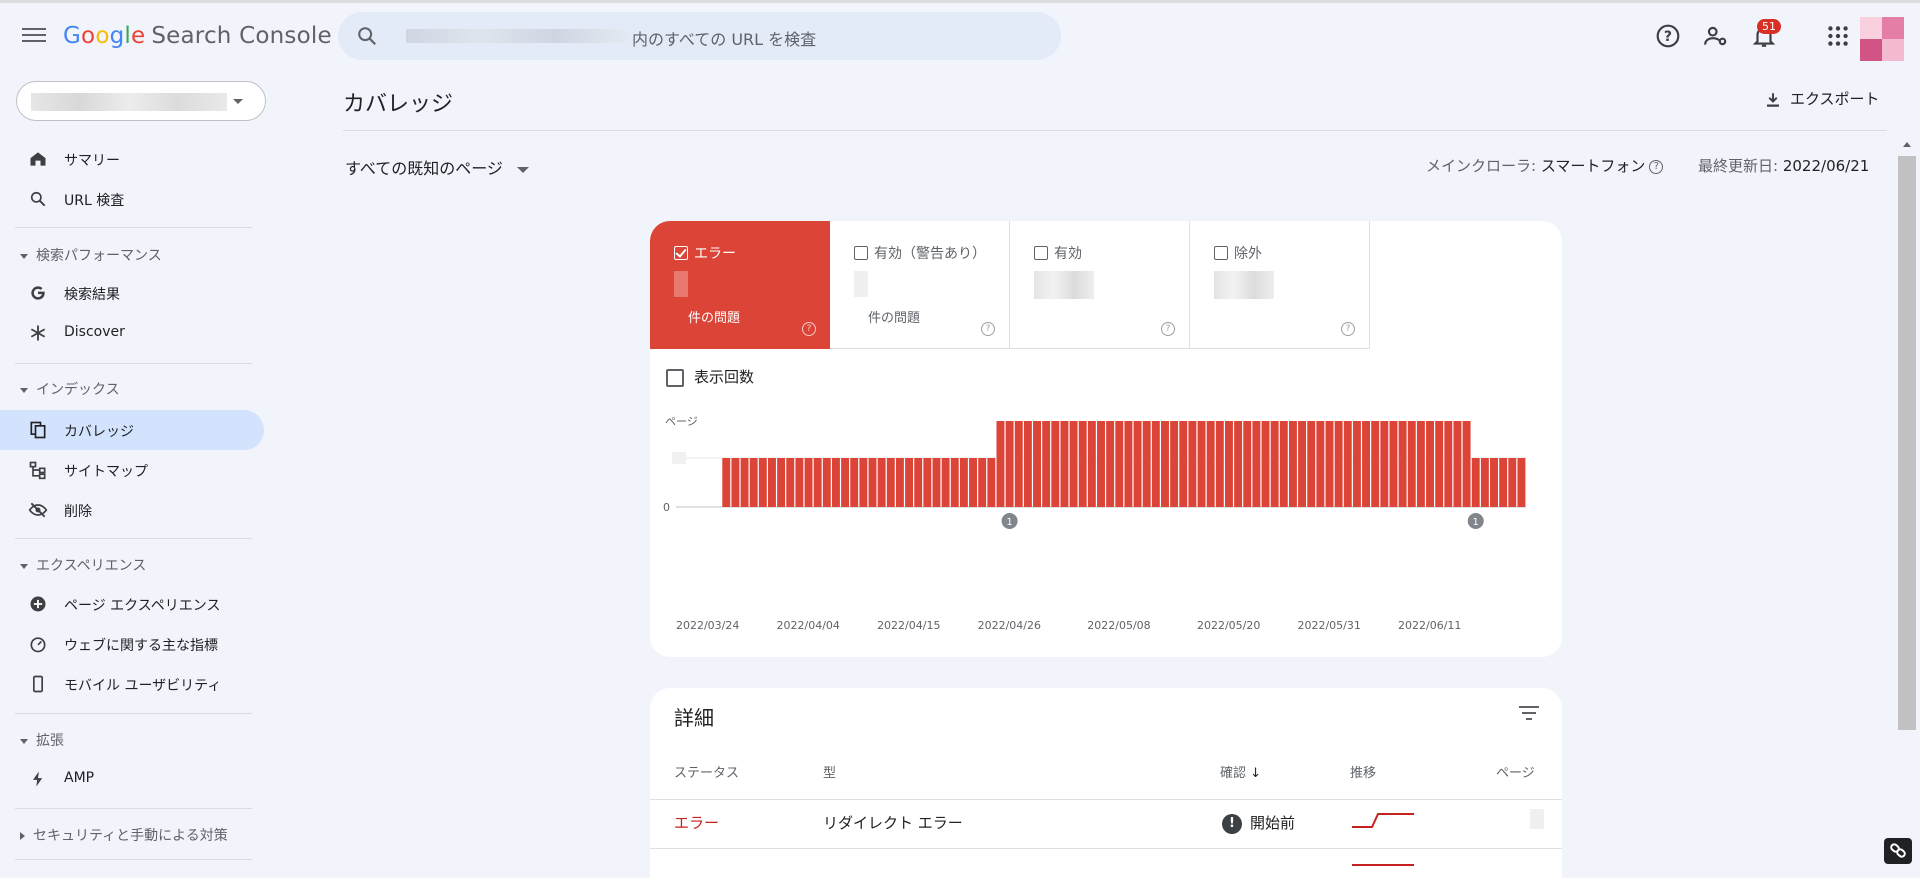 The width and height of the screenshot is (1920, 878). I want to click on url-inspect-search: 内のすべての URL を検査, so click(699, 36).